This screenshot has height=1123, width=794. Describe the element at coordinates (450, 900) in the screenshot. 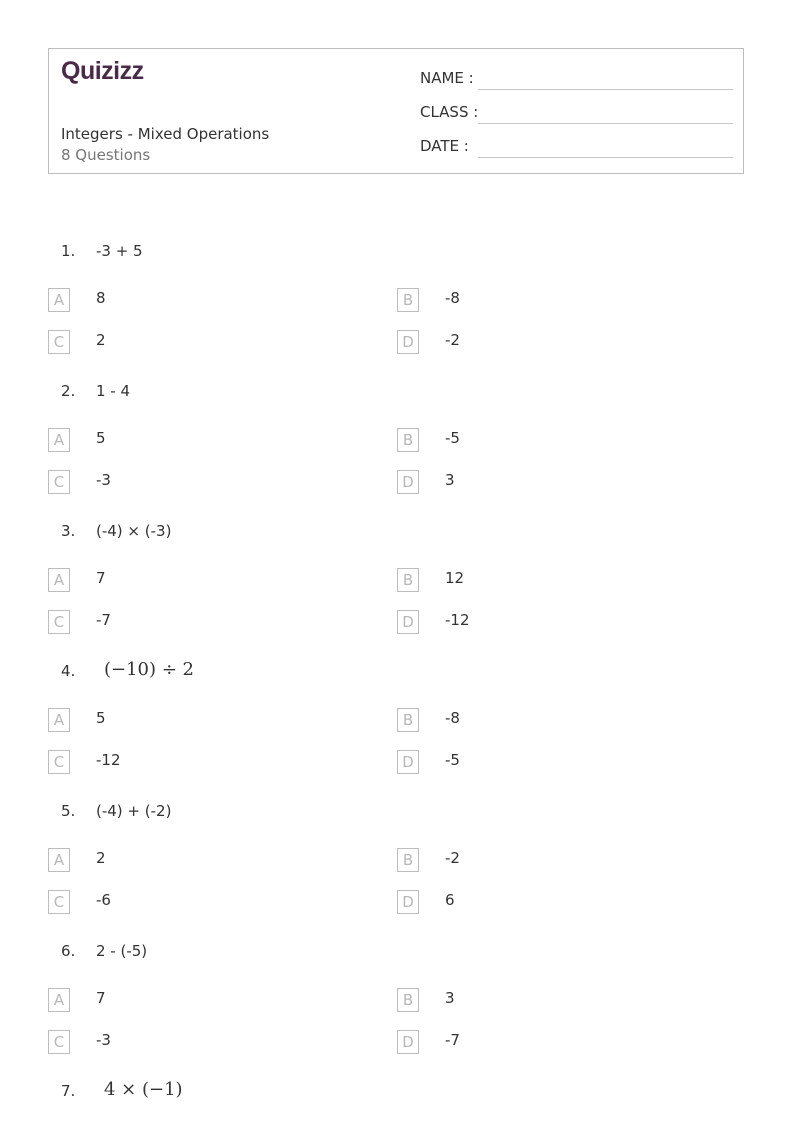

I see `option-text: 6` at that location.